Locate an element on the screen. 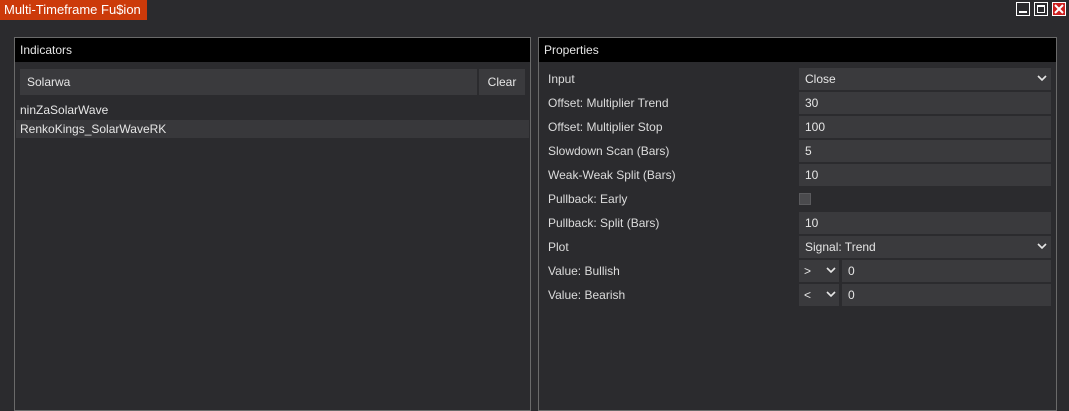 The height and width of the screenshot is (411, 1069). property-row-weak-split: Weak-Weak Split (Bars) 10 is located at coordinates (798, 175).